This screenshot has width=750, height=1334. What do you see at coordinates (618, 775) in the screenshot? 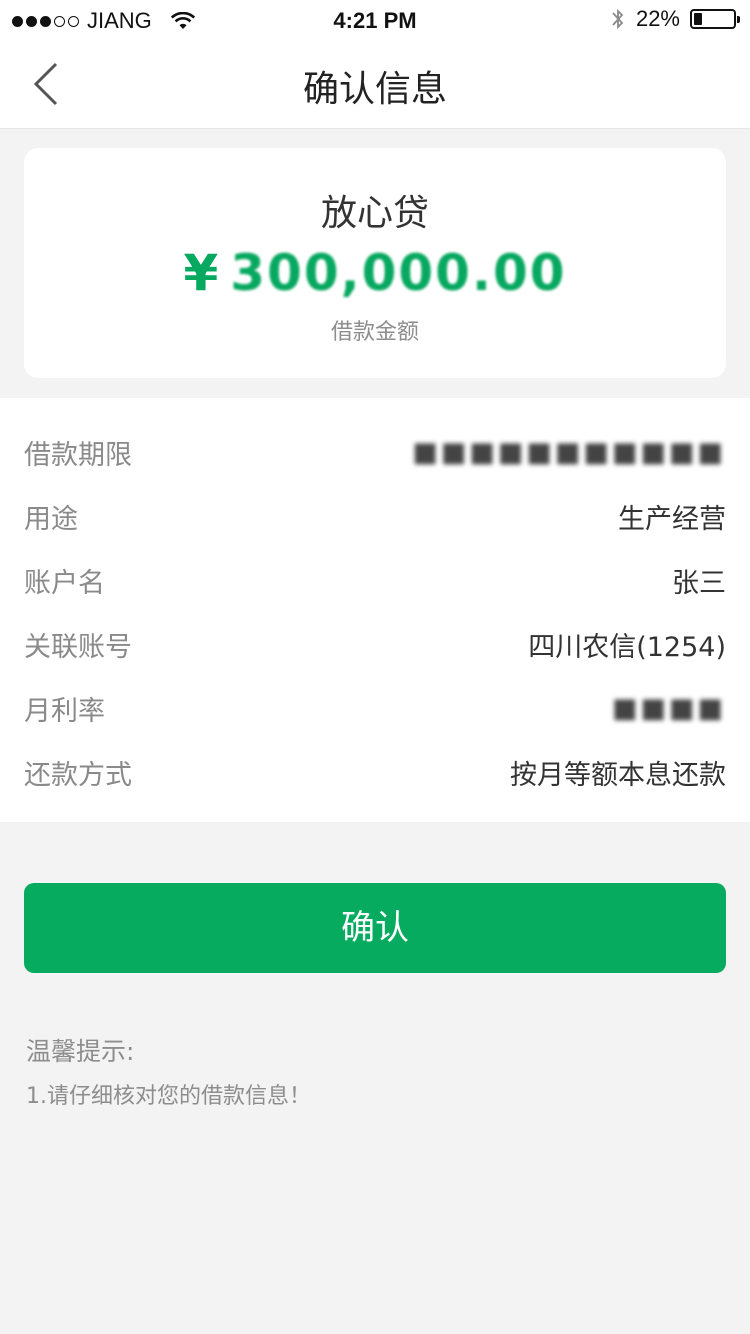
I see `detail-value: 按月等额本息还款` at bounding box center [618, 775].